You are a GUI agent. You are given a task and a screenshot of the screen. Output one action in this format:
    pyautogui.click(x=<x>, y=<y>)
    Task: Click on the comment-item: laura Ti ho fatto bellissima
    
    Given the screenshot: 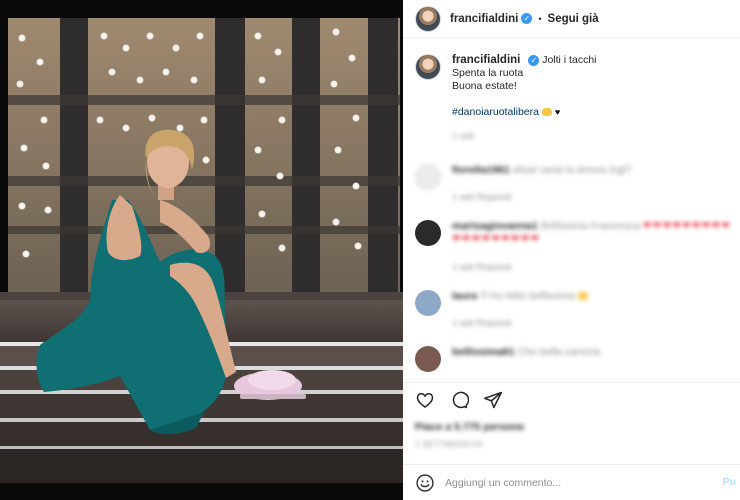 What is the action you would take?
    pyautogui.click(x=502, y=303)
    